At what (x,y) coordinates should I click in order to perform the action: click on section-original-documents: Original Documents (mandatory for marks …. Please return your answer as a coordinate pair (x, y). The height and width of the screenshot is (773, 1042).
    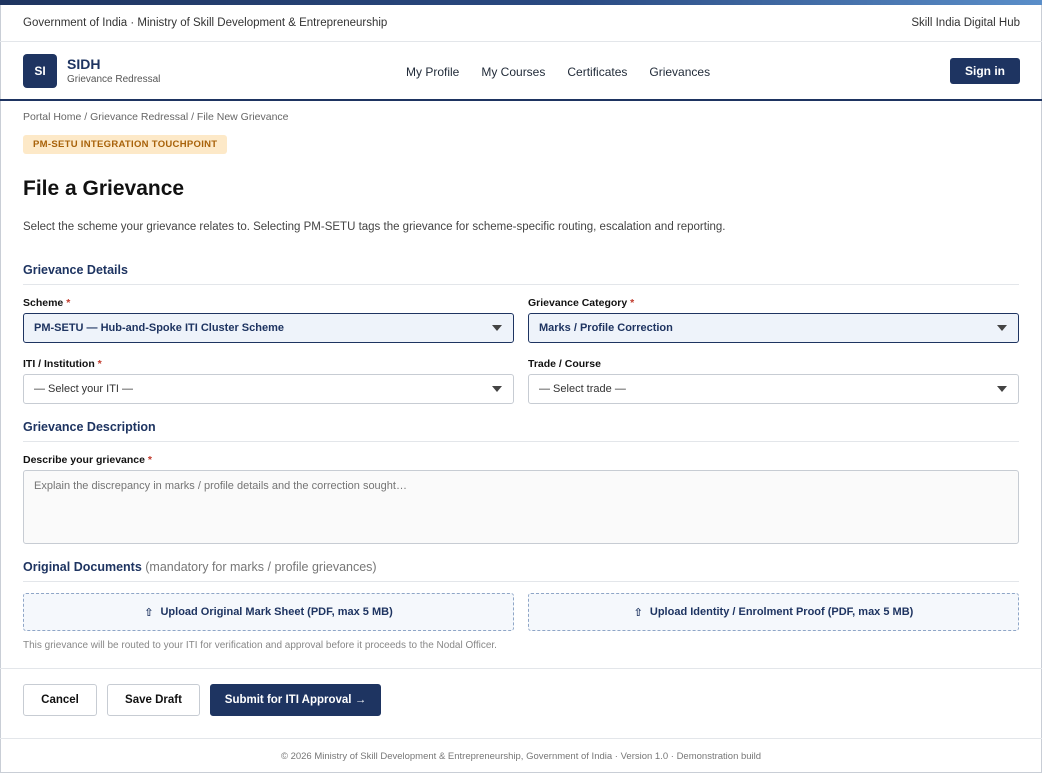
    Looking at the image, I should click on (521, 571).